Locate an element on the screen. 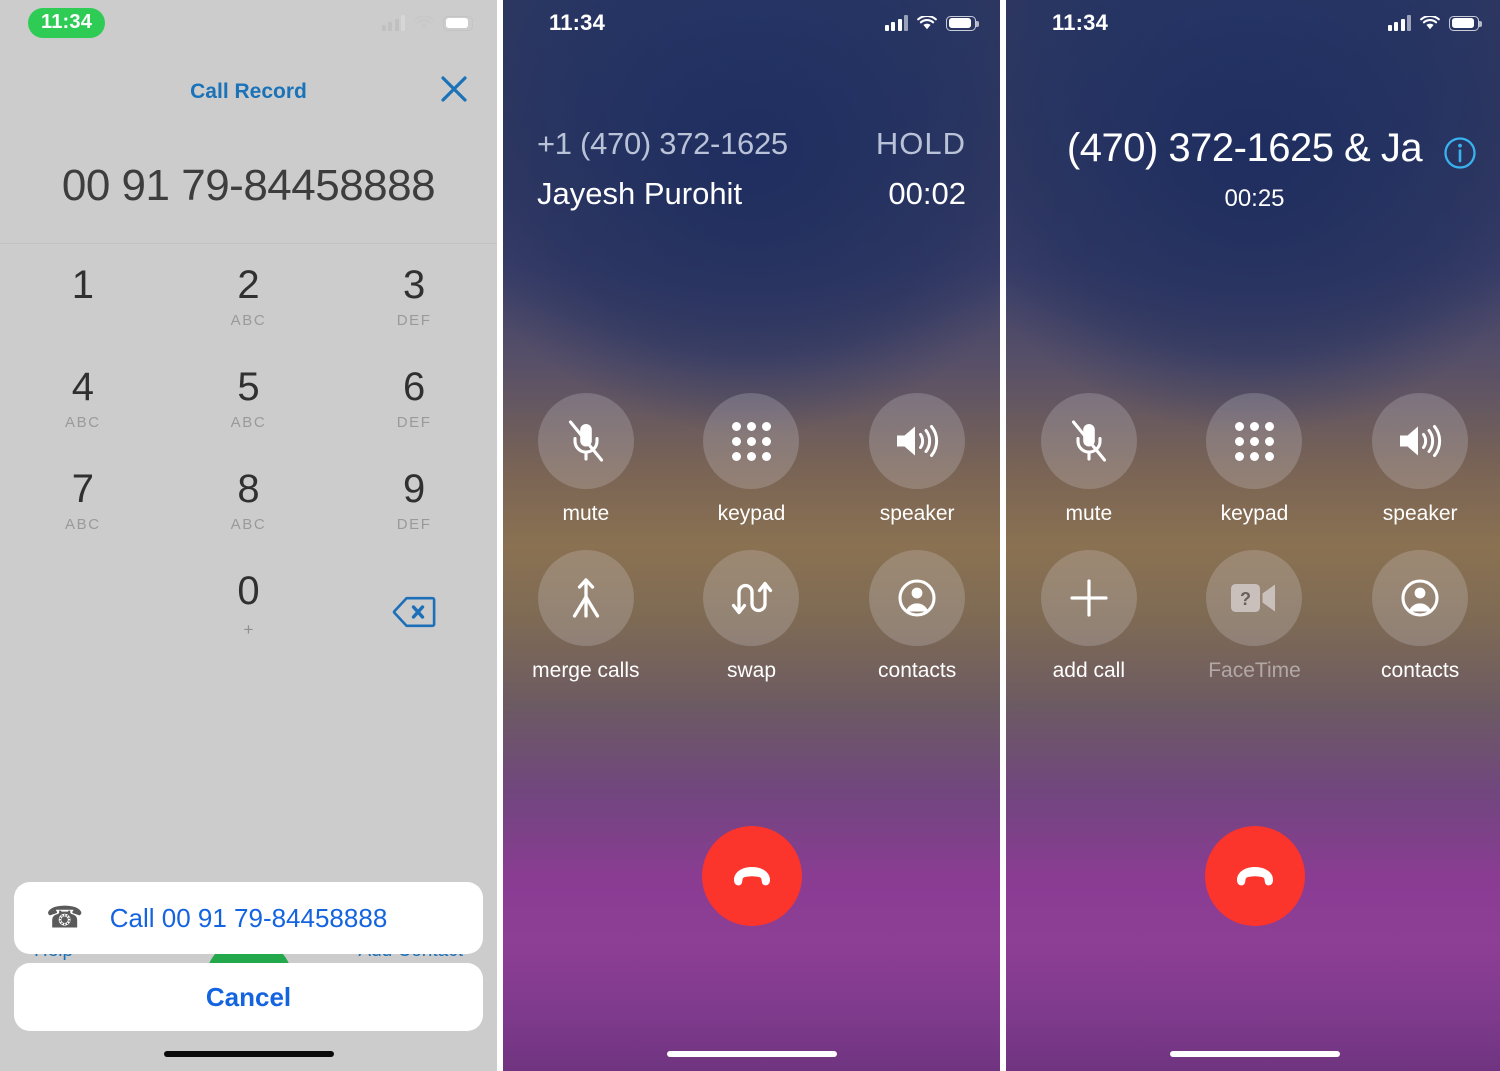 The image size is (1500, 1071). call-action-label: Call 00 91 79-84458888 is located at coordinates (248, 917).